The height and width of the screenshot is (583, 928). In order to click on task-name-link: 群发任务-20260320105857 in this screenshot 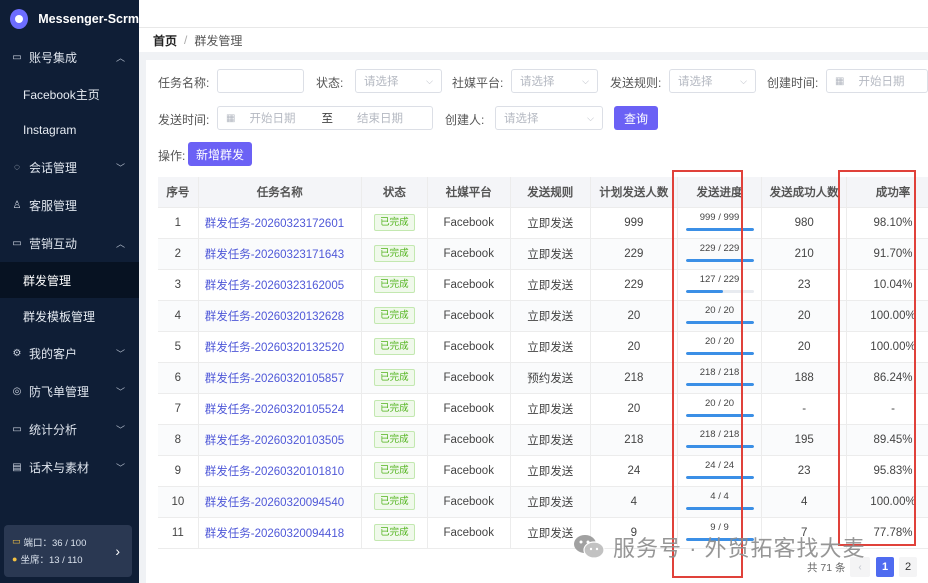, I will do `click(280, 378)`.